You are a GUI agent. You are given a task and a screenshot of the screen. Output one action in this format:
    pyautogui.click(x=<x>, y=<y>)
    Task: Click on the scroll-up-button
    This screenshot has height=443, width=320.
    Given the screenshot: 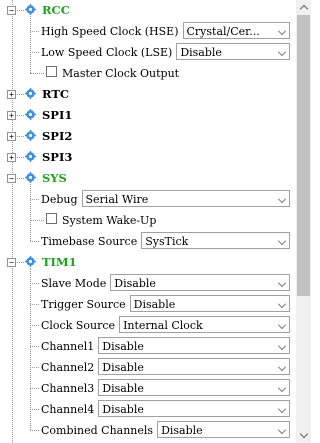 What is the action you would take?
    pyautogui.click(x=303, y=7)
    